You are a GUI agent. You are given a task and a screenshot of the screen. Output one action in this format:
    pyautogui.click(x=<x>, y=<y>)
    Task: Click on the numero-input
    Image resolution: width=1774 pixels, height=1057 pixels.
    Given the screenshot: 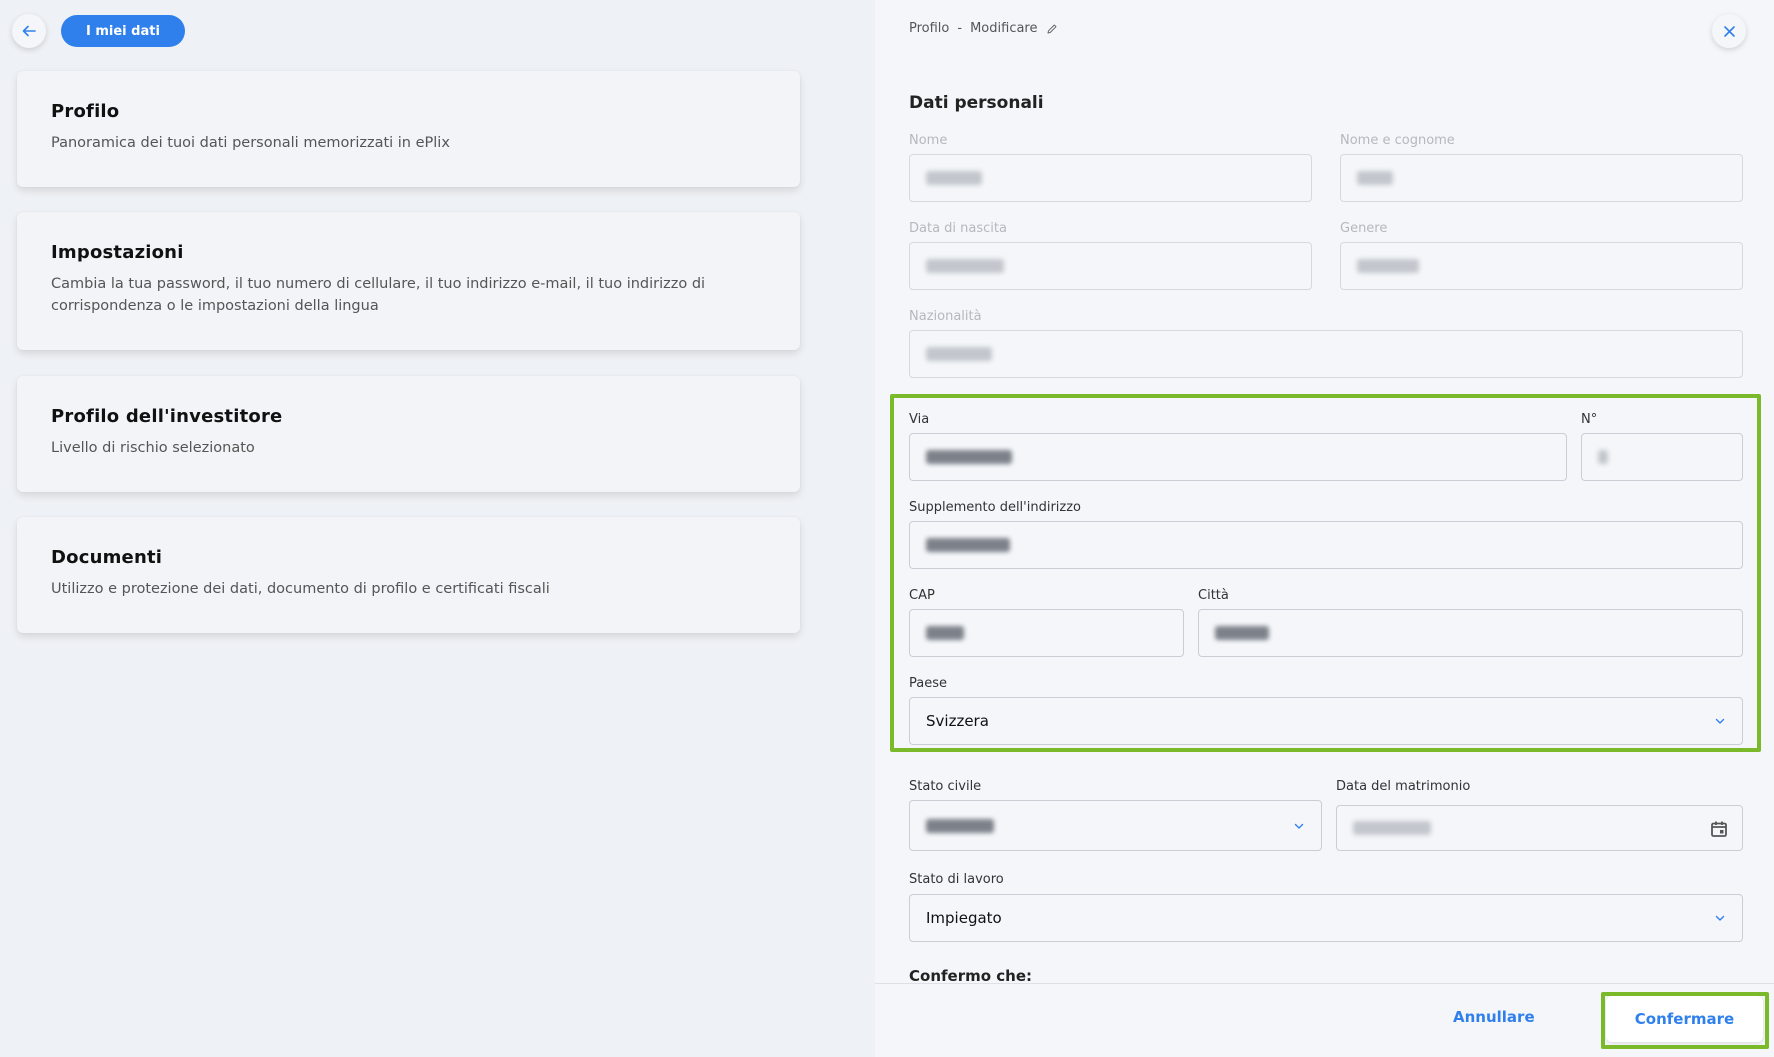 What is the action you would take?
    pyautogui.click(x=1662, y=457)
    